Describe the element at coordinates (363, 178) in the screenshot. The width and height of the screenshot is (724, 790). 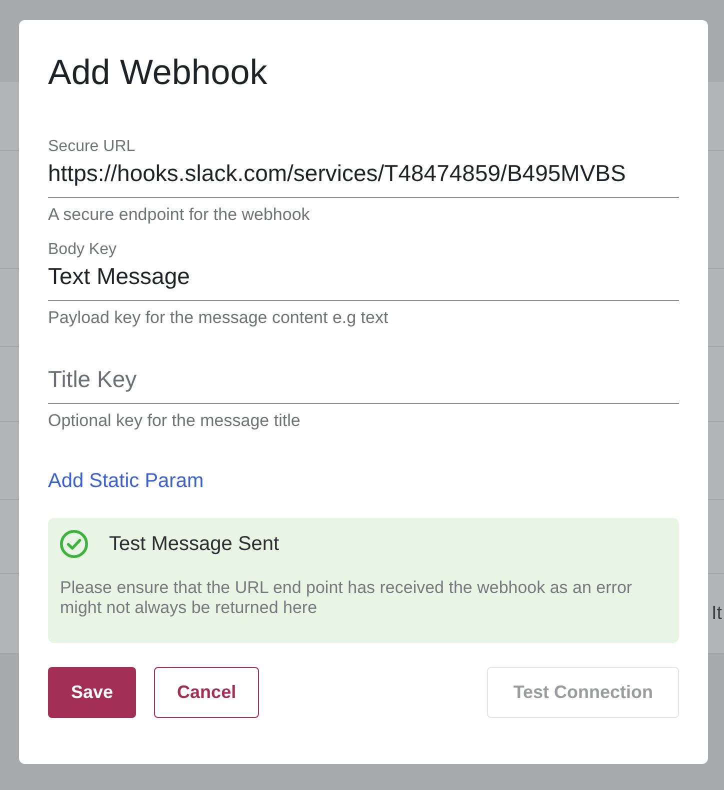
I see `text-field: https://hooks.slack.com/services/T48474859/B495MVBS` at that location.